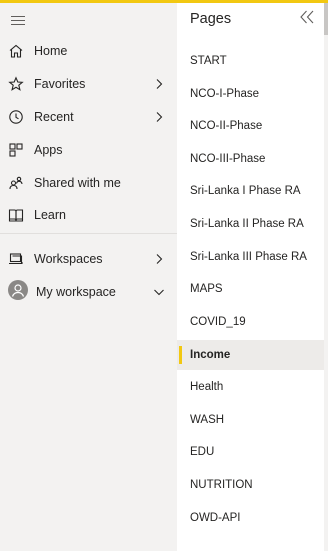 The image size is (328, 551). Describe the element at coordinates (207, 420) in the screenshot. I see `page-item-label: WASH` at that location.